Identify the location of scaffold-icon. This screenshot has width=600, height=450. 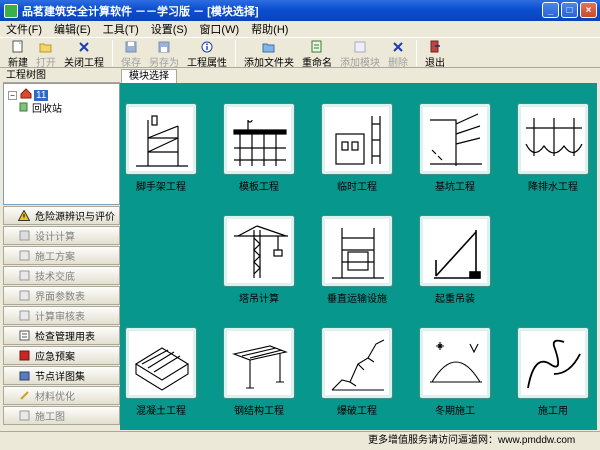
(162, 141).